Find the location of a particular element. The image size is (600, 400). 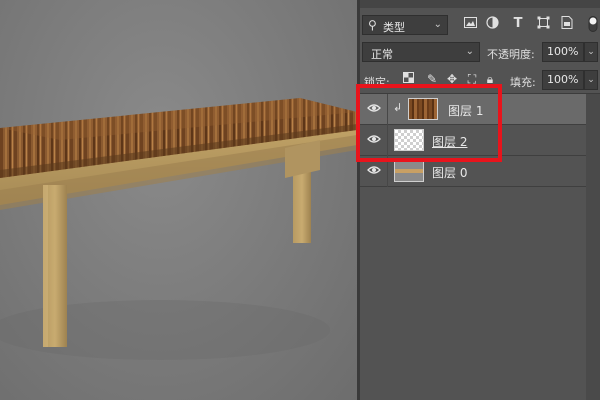

opacity-dropdown-button: ⌄ is located at coordinates (591, 52).